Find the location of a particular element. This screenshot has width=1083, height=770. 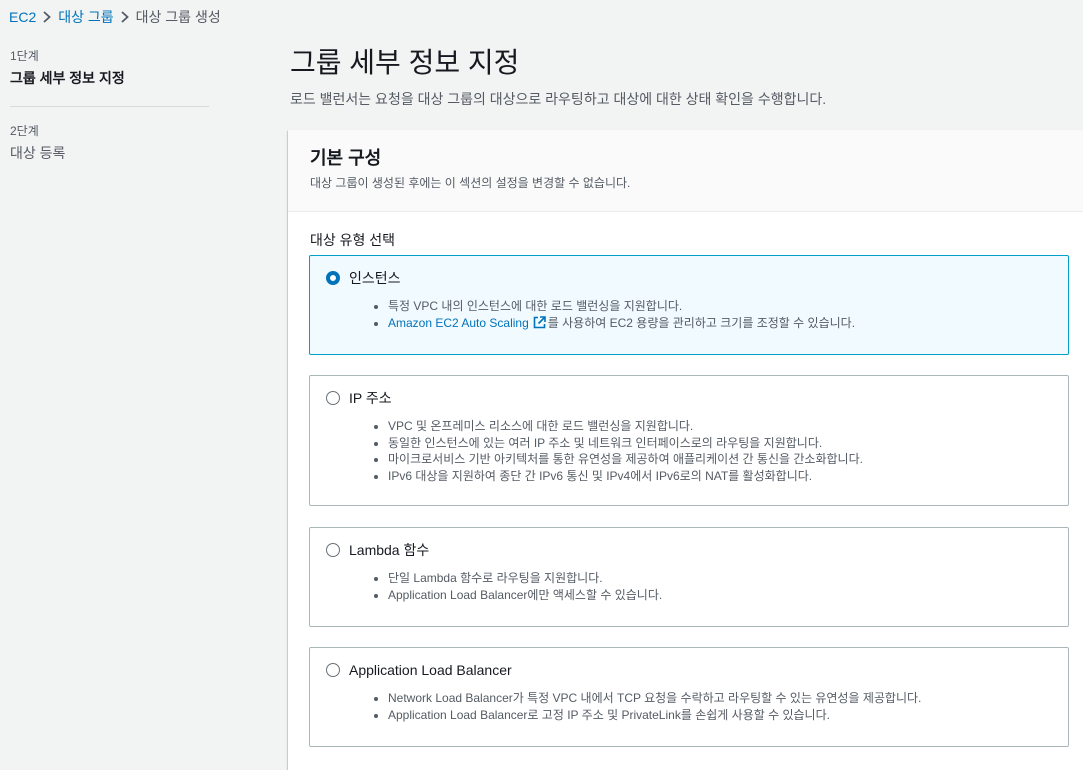

option-label: IP 주소 is located at coordinates (370, 398).